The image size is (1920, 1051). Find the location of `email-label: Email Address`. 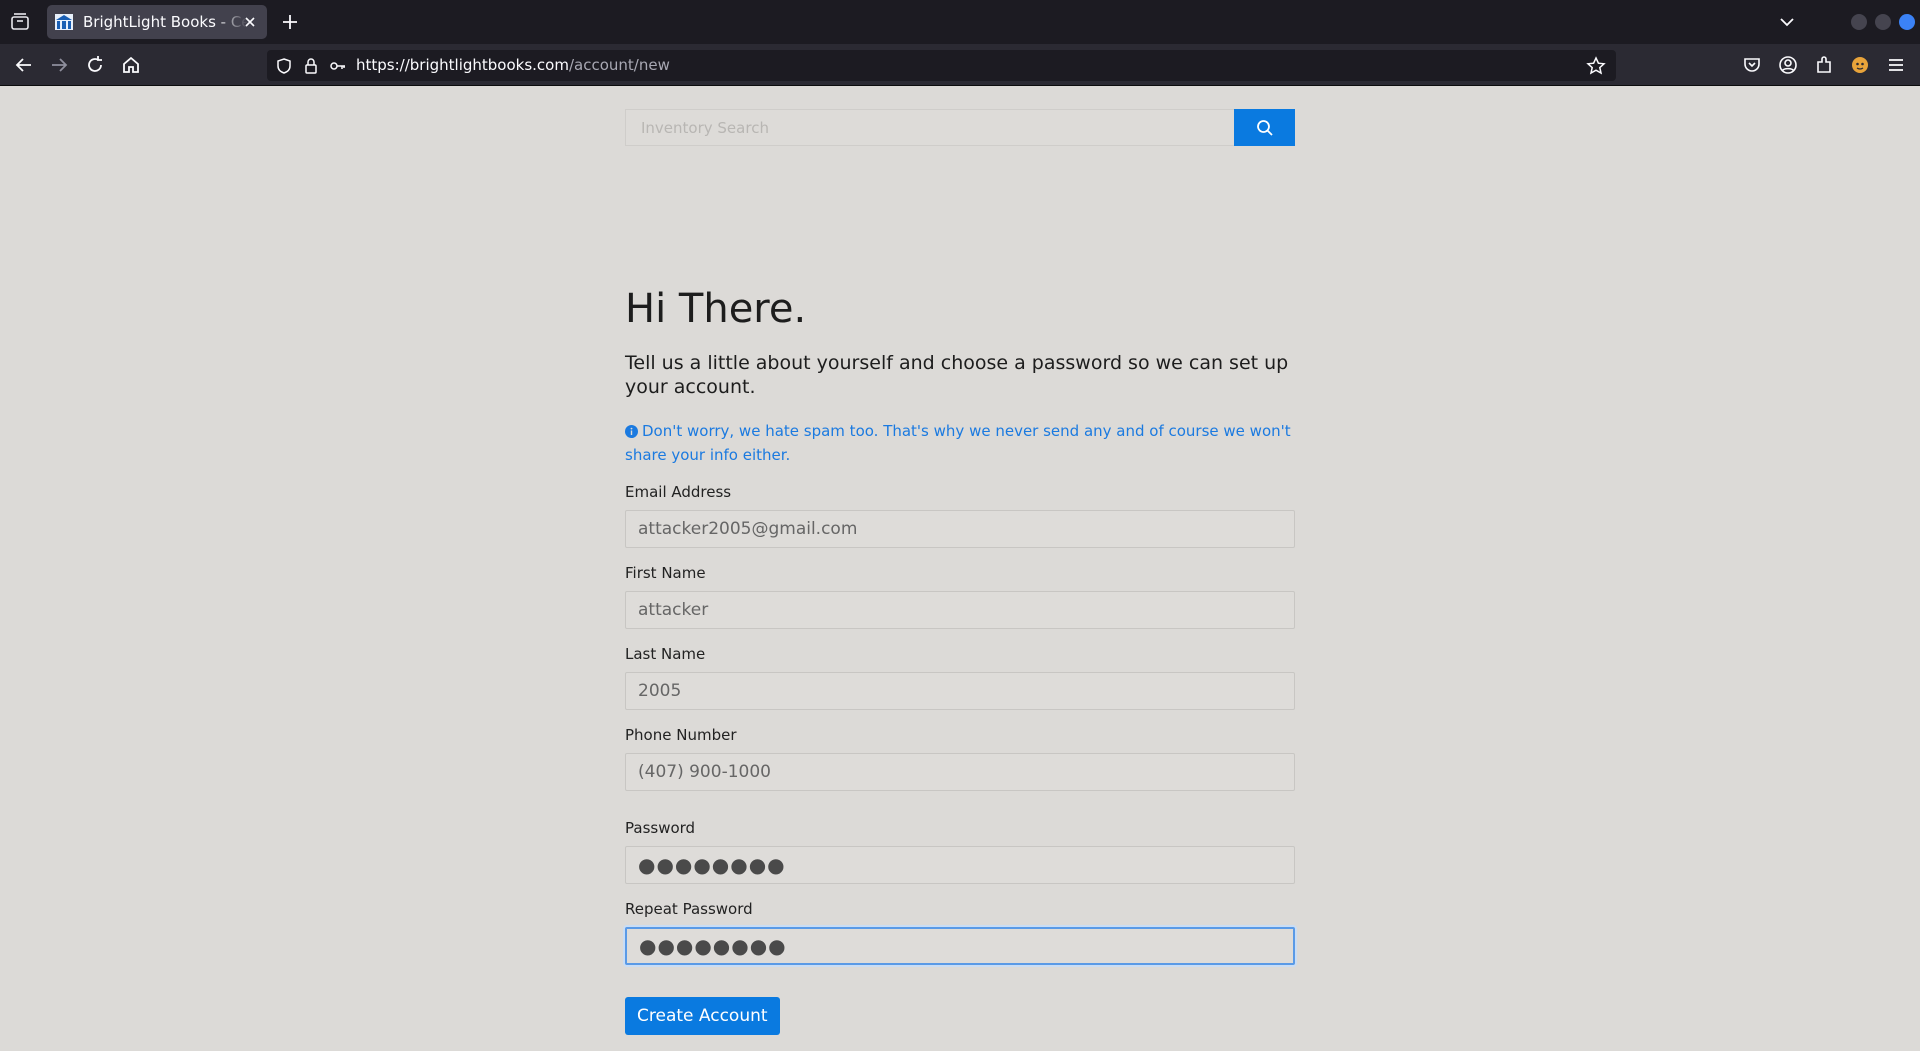

email-label: Email Address is located at coordinates (678, 492).